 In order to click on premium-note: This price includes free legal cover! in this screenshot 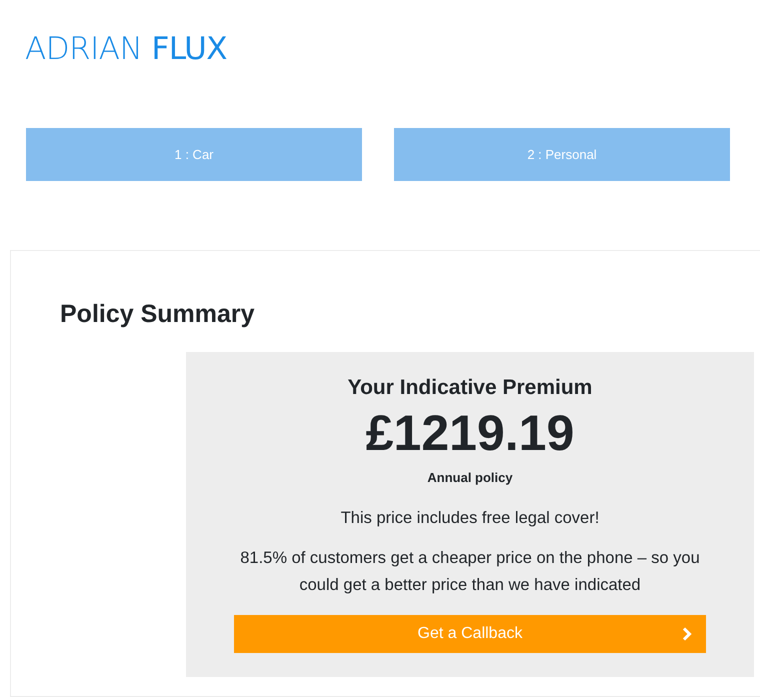, I will do `click(470, 518)`.